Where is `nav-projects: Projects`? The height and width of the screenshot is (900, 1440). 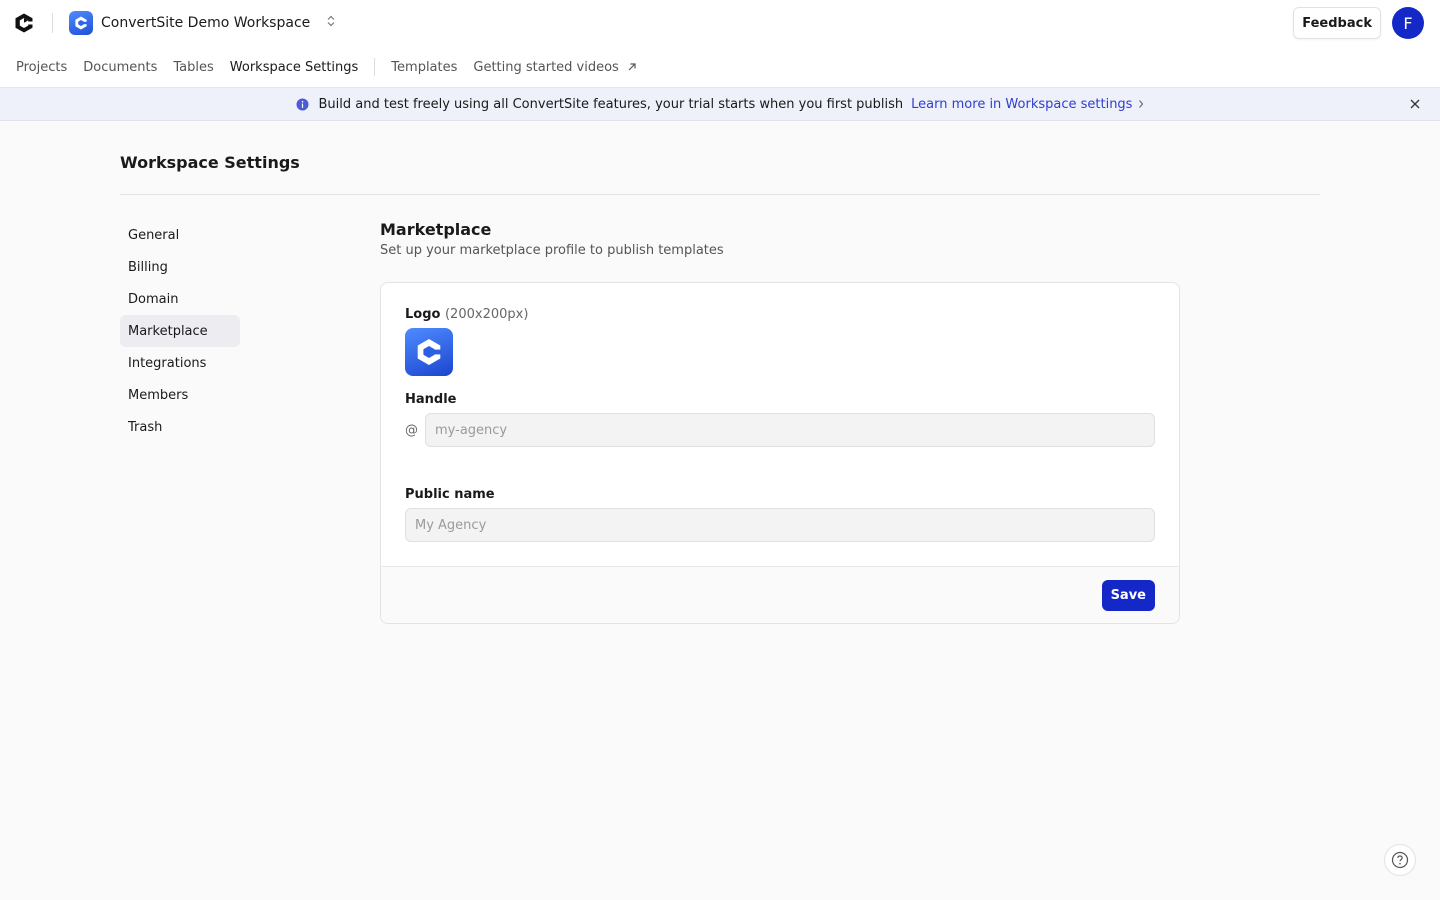
nav-projects: Projects is located at coordinates (41, 67).